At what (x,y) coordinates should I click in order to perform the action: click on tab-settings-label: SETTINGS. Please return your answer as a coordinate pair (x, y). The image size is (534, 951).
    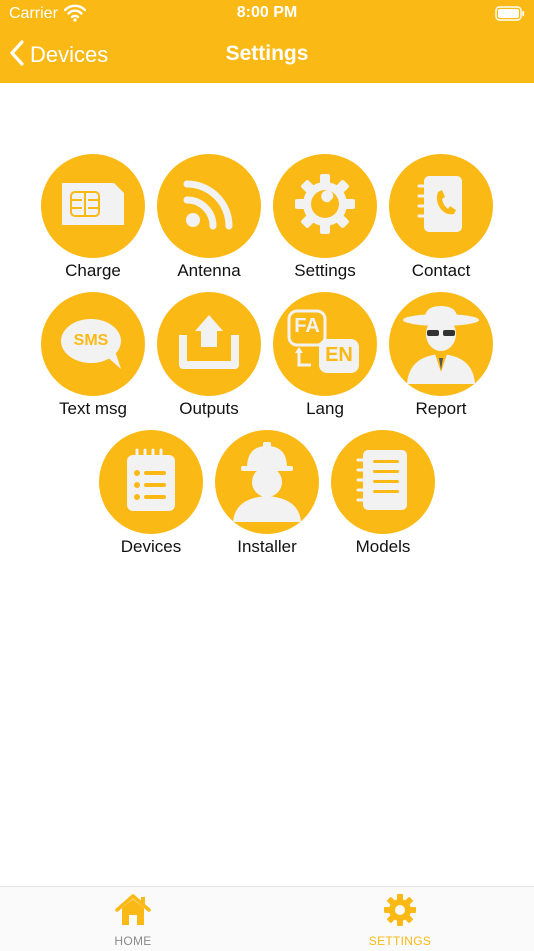
    Looking at the image, I should click on (400, 941).